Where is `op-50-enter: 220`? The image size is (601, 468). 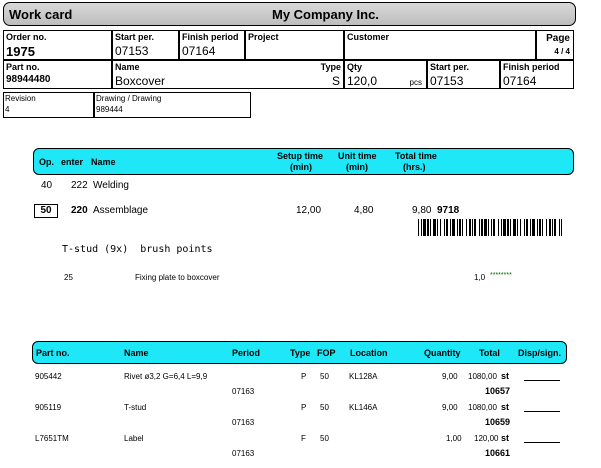 op-50-enter: 220 is located at coordinates (79, 210).